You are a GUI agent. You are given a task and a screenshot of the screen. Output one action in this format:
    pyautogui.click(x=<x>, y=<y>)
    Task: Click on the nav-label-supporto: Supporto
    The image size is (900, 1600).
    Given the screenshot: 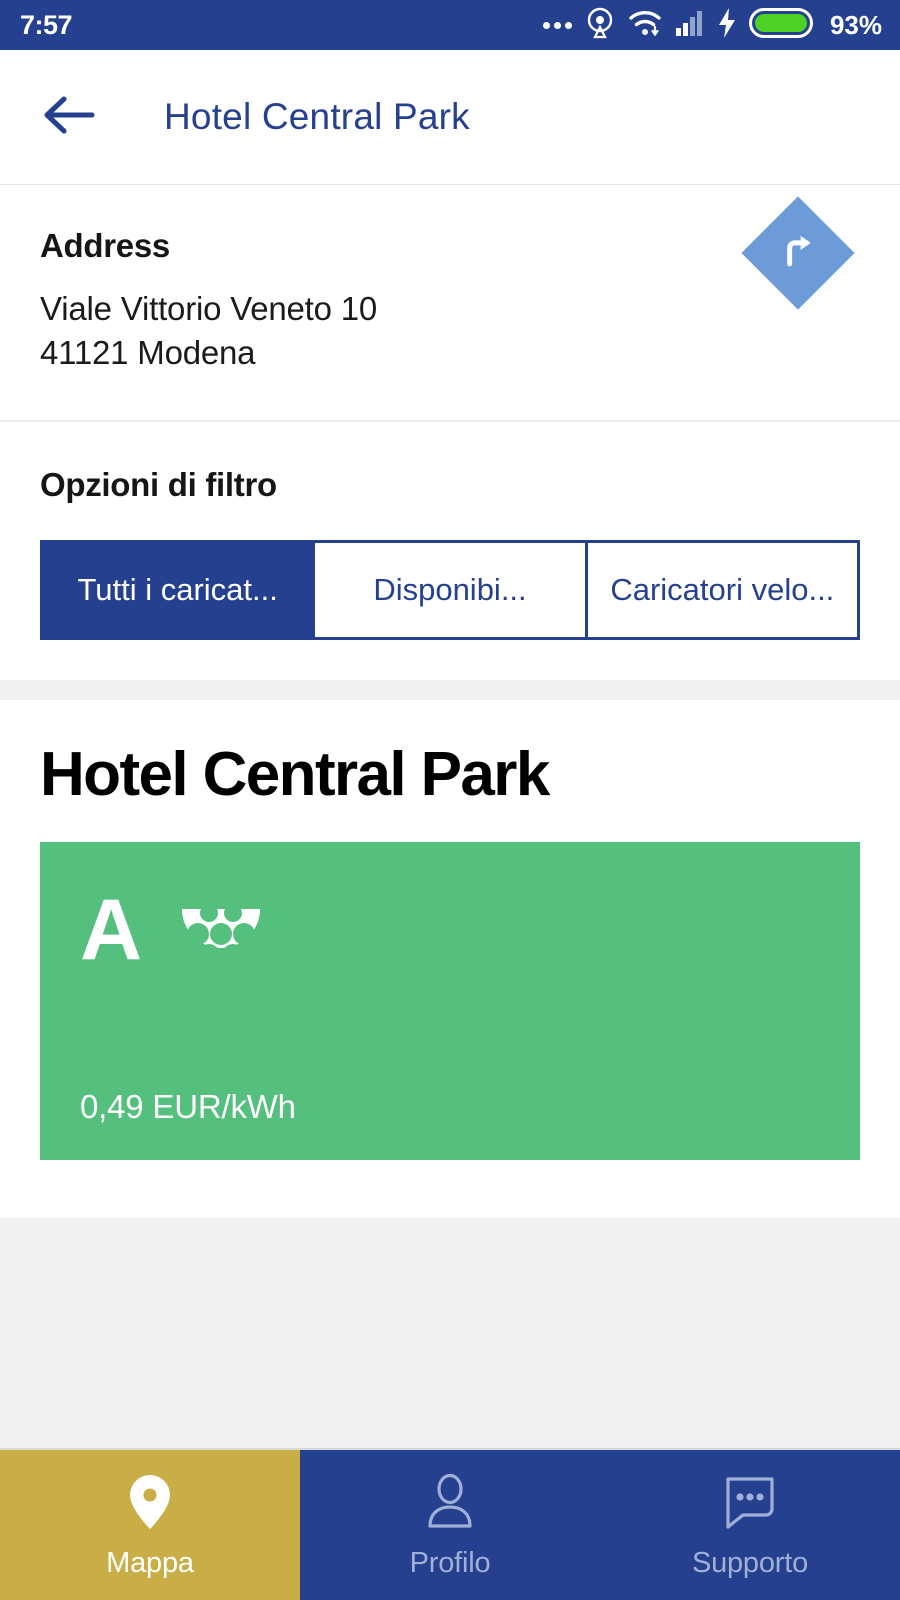 What is the action you would take?
    pyautogui.click(x=750, y=1562)
    